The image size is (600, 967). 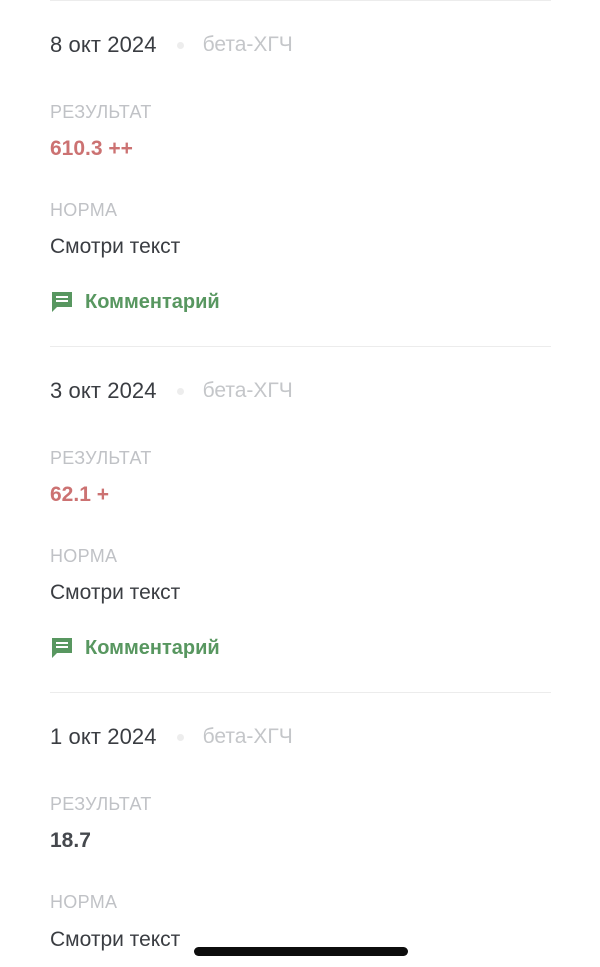 What do you see at coordinates (171, 737) in the screenshot?
I see `entry-header: 1 окт 2024 бета-ХГЧ` at bounding box center [171, 737].